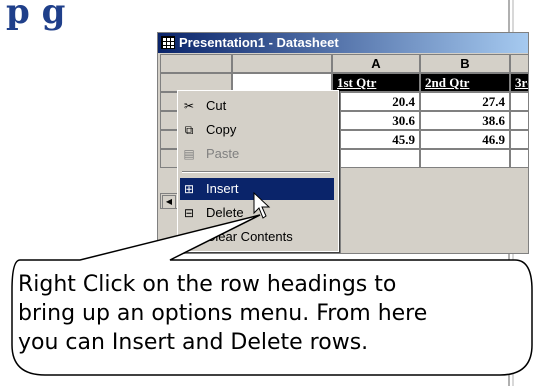 The width and height of the screenshot is (540, 386). Describe the element at coordinates (193, 342) in the screenshot. I see `callout-line: you can Insert and Delete rows.` at that location.